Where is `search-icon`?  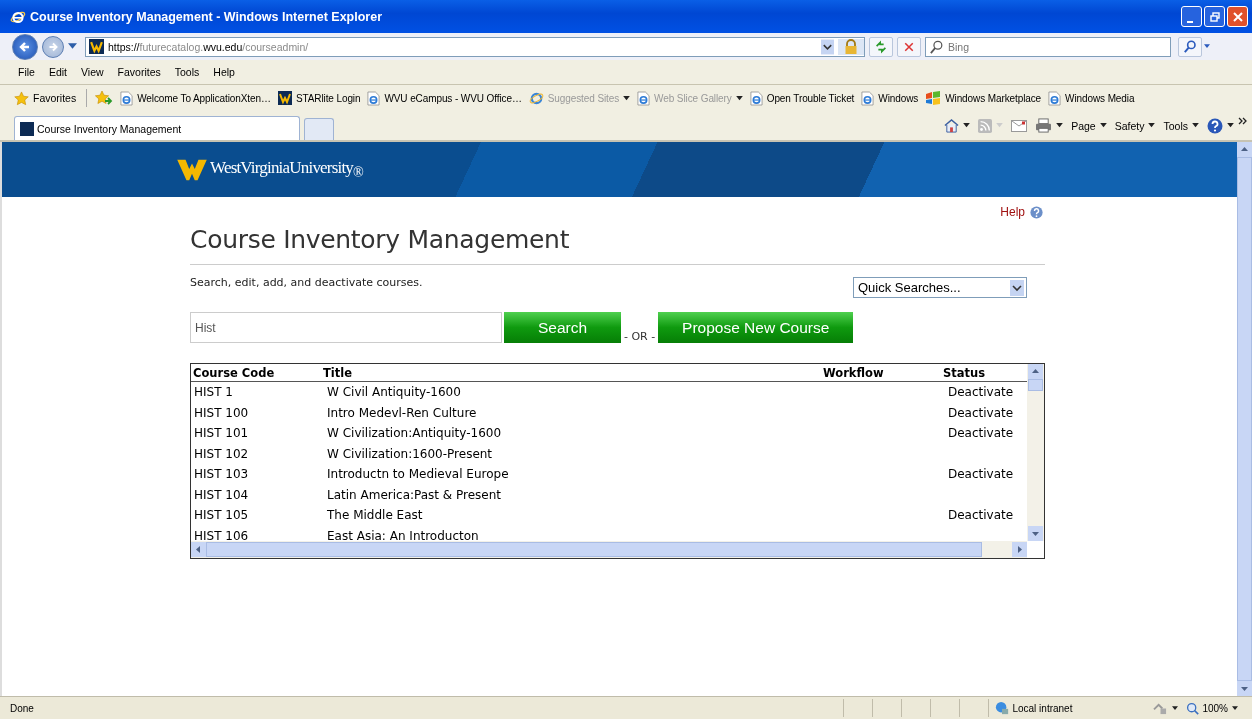
search-icon is located at coordinates (937, 46).